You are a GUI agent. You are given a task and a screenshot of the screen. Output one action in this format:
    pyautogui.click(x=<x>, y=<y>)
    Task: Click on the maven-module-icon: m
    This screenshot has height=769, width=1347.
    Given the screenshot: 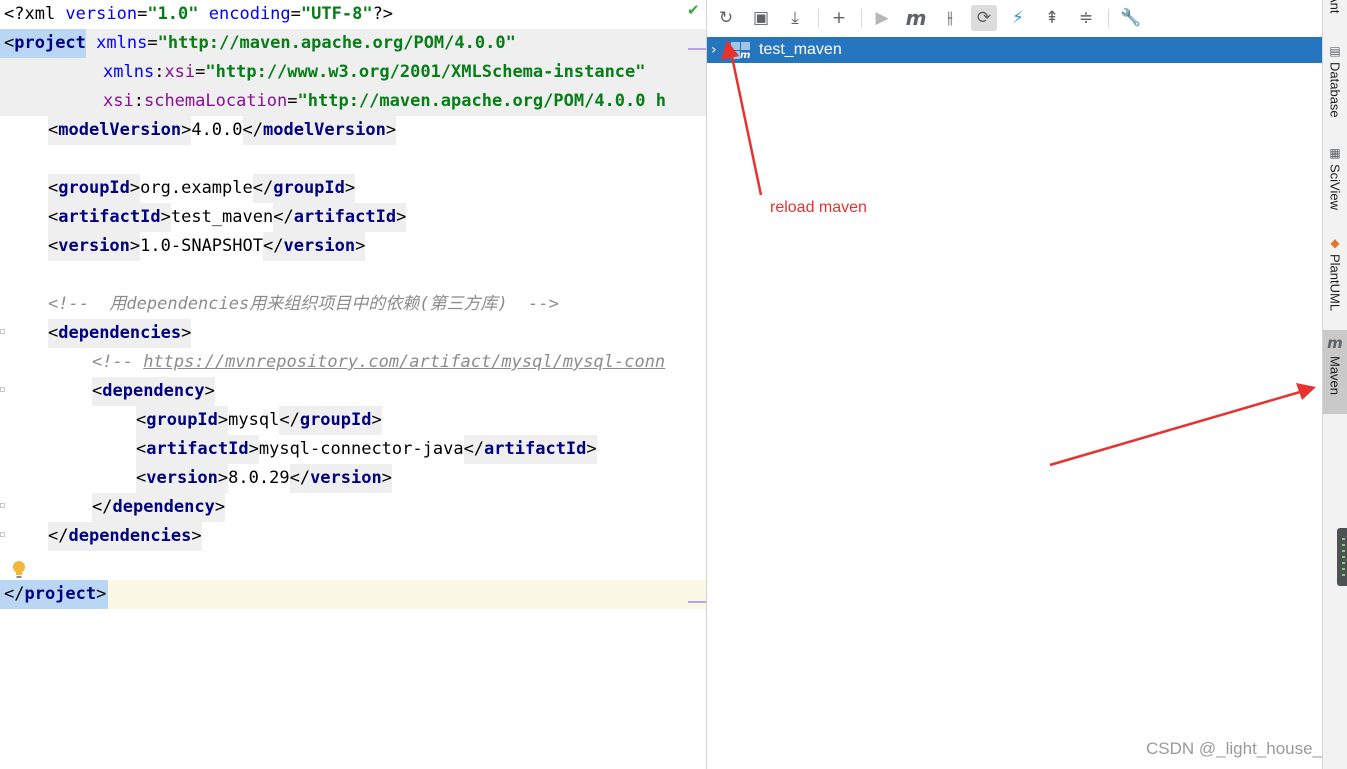 What is the action you would take?
    pyautogui.click(x=740, y=50)
    